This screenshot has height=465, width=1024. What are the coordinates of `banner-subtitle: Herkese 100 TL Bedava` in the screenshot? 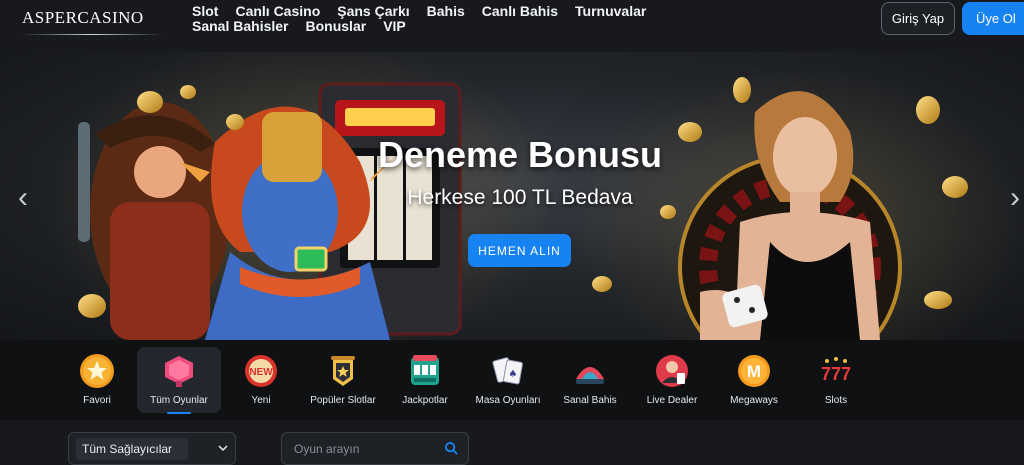 It's located at (520, 197).